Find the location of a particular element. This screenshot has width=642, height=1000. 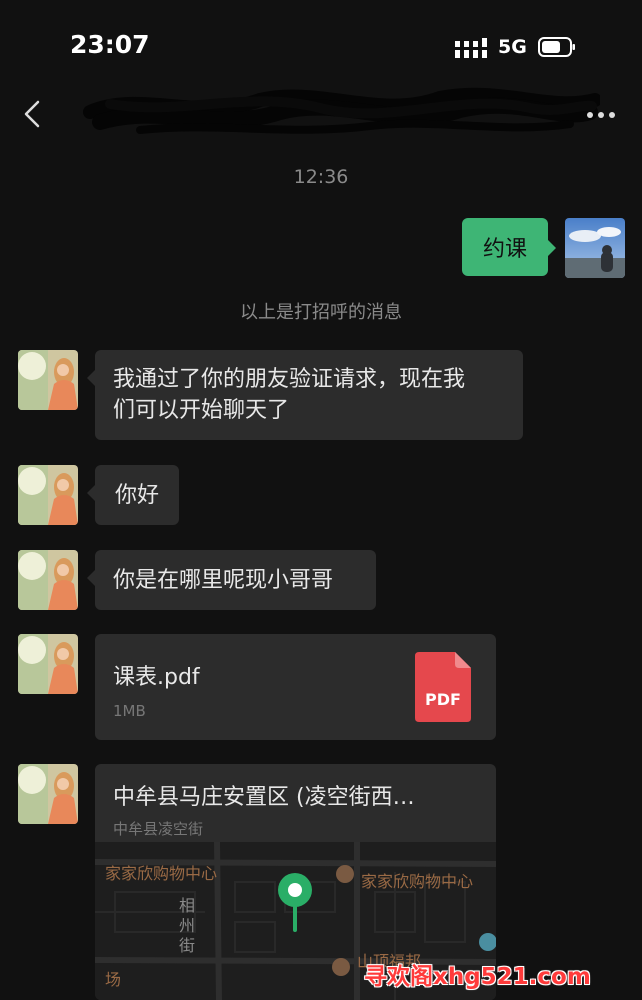

message-text: 你好 is located at coordinates (136, 495).